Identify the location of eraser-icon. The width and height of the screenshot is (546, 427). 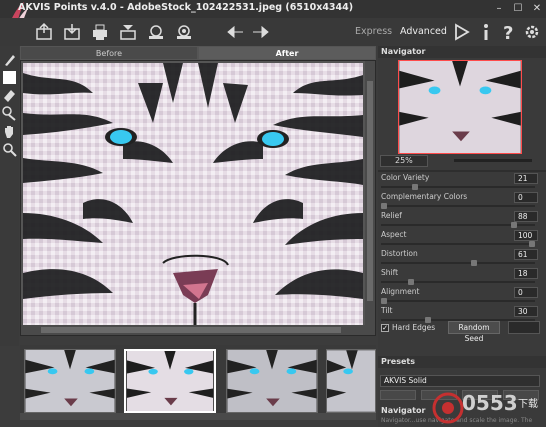
(9, 95).